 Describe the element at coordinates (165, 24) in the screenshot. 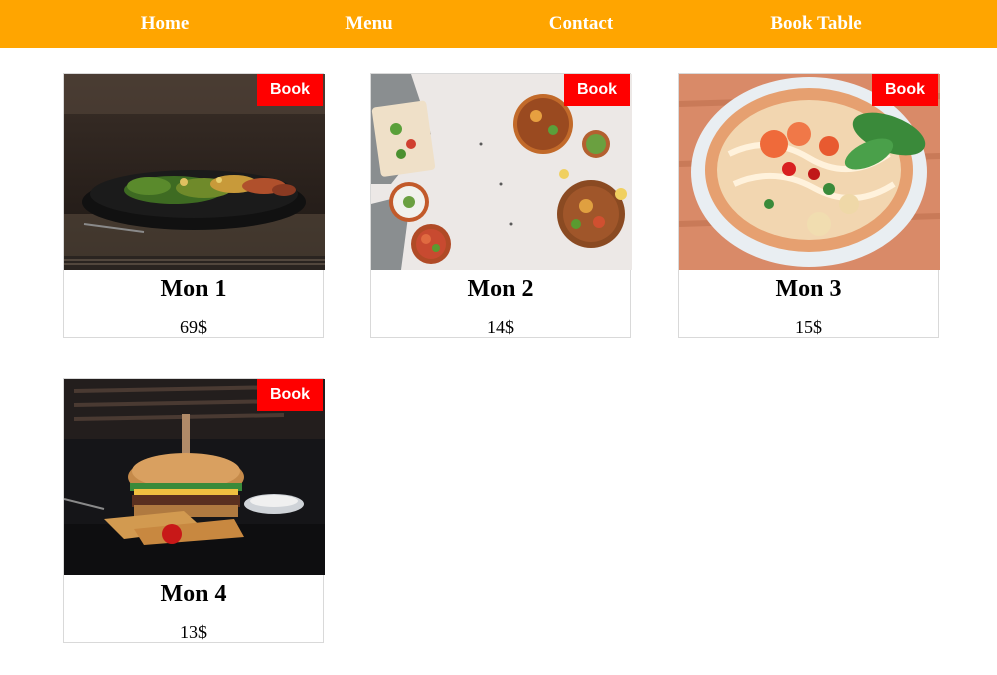

I see `nav-home-link: Home` at that location.